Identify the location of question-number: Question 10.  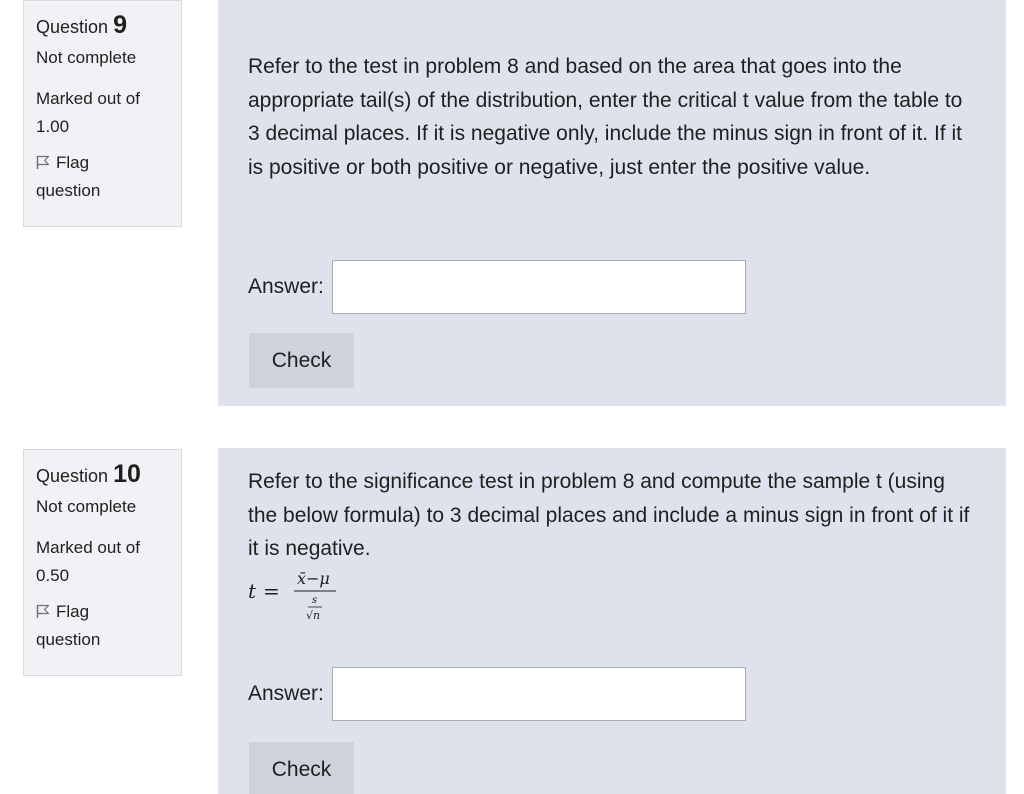
(108, 475).